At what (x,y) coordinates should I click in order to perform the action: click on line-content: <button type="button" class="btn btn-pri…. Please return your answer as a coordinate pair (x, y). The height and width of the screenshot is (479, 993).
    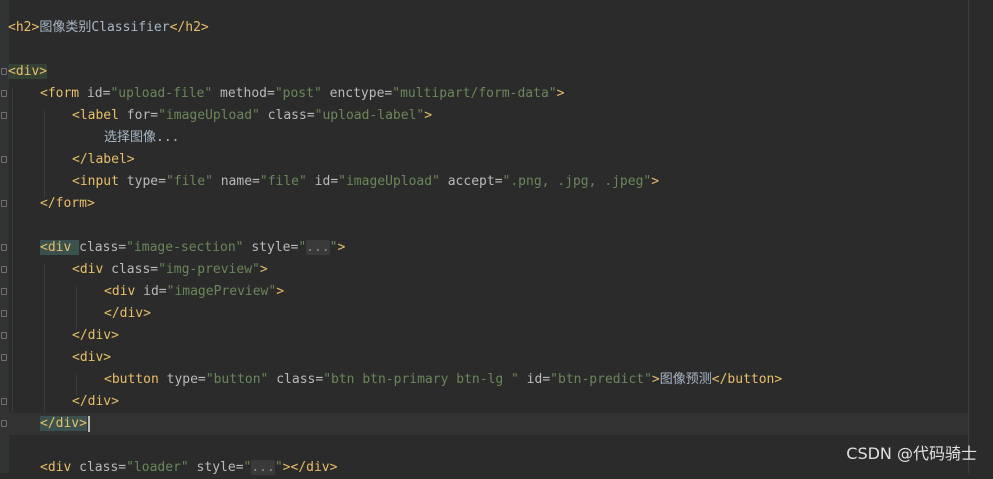
    Looking at the image, I should click on (443, 380).